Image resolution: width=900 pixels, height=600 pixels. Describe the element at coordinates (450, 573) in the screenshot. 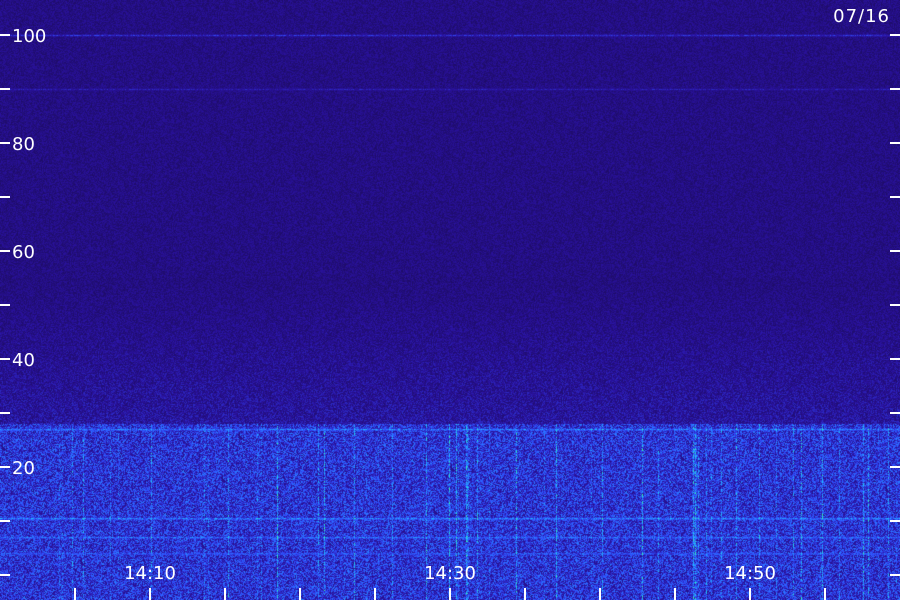

I see `x-tick-label: 14:30` at that location.